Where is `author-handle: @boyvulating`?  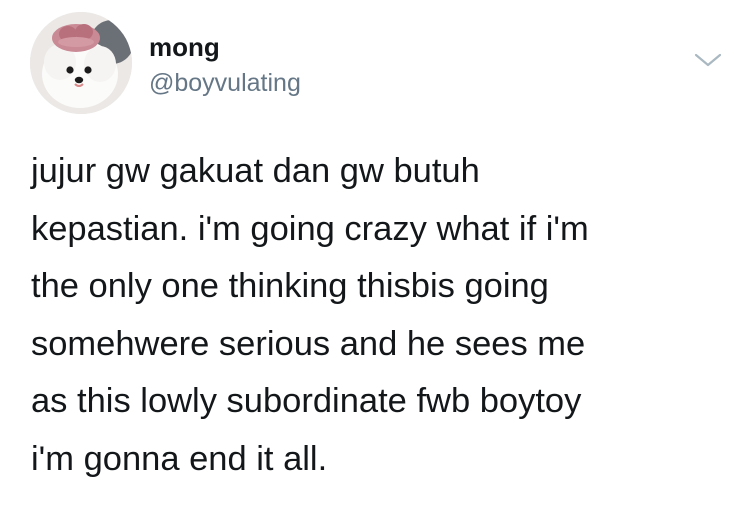 author-handle: @boyvulating is located at coordinates (225, 83).